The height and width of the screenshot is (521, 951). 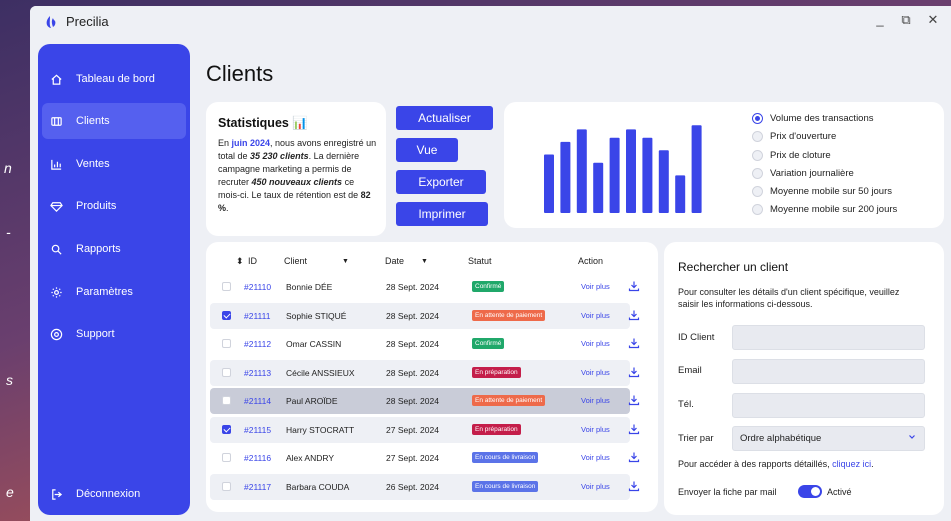 I want to click on gear-icon, so click(x=63, y=292).